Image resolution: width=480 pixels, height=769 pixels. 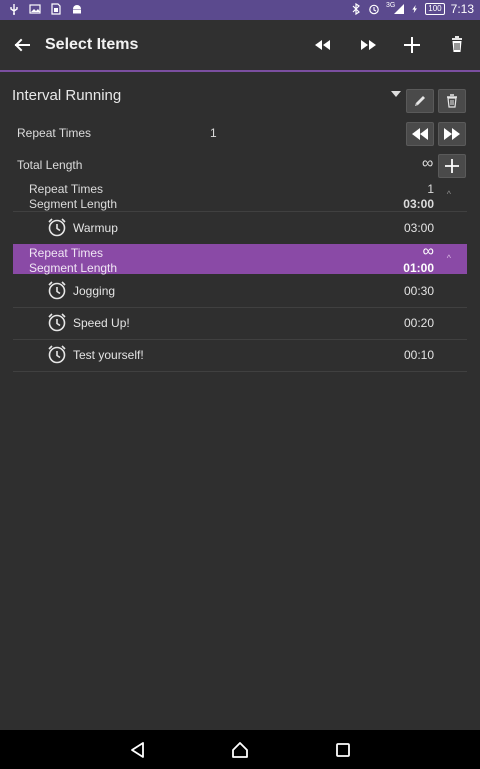 I want to click on status-left-icons, so click(x=45, y=9).